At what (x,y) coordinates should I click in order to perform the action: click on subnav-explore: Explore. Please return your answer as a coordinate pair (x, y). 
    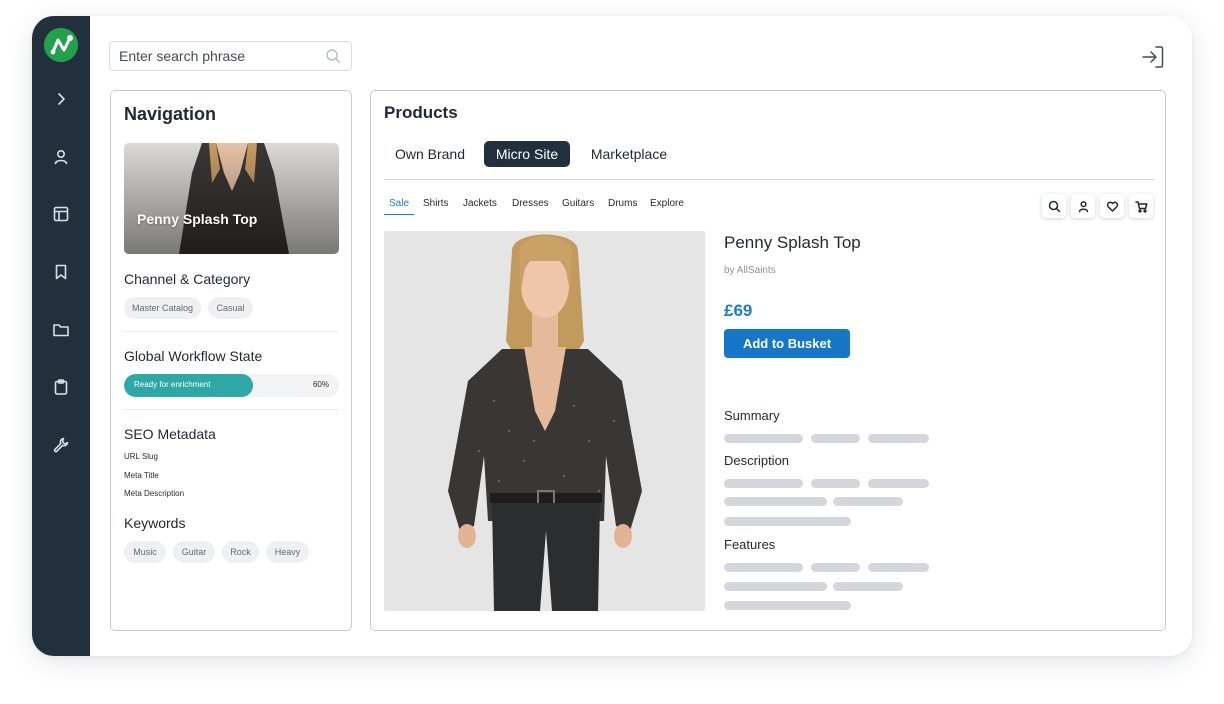
    Looking at the image, I should click on (667, 203).